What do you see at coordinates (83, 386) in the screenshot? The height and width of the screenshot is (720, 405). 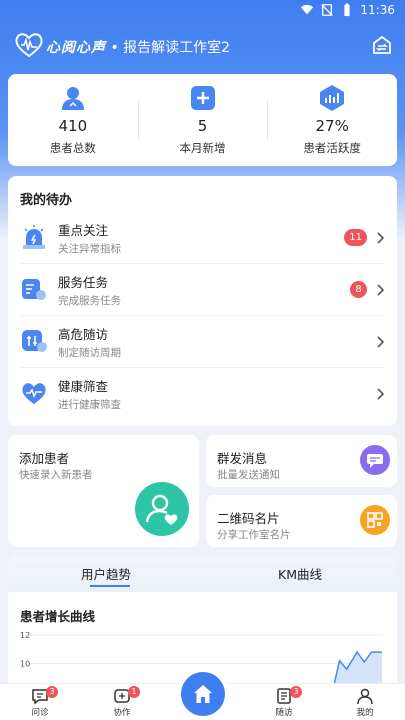 I see `todo-name: 健康筛查` at bounding box center [83, 386].